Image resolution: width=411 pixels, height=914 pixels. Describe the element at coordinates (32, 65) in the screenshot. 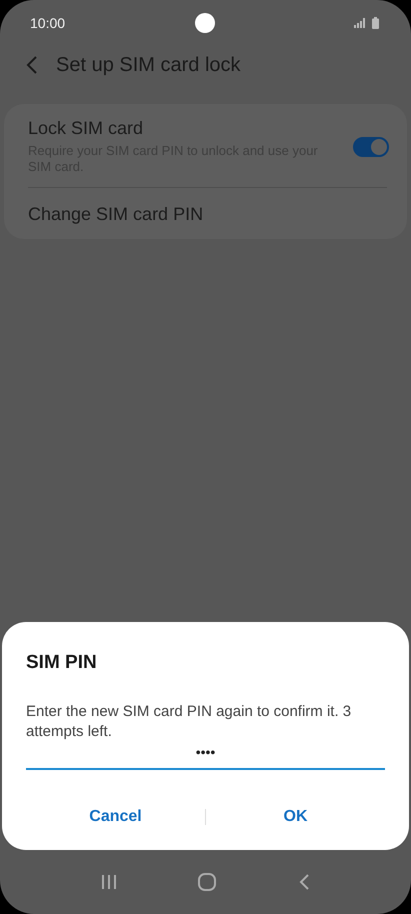

I see `back-icon` at that location.